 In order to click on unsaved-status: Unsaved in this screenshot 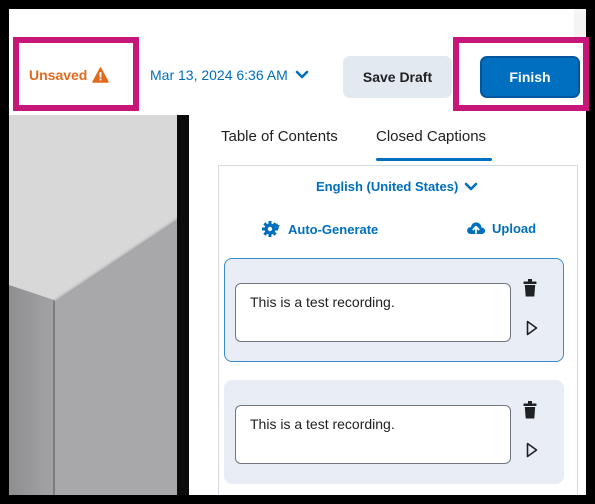, I will do `click(69, 75)`.